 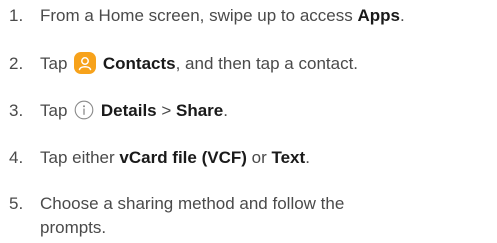 I want to click on apps-term: Apps, so click(x=378, y=15).